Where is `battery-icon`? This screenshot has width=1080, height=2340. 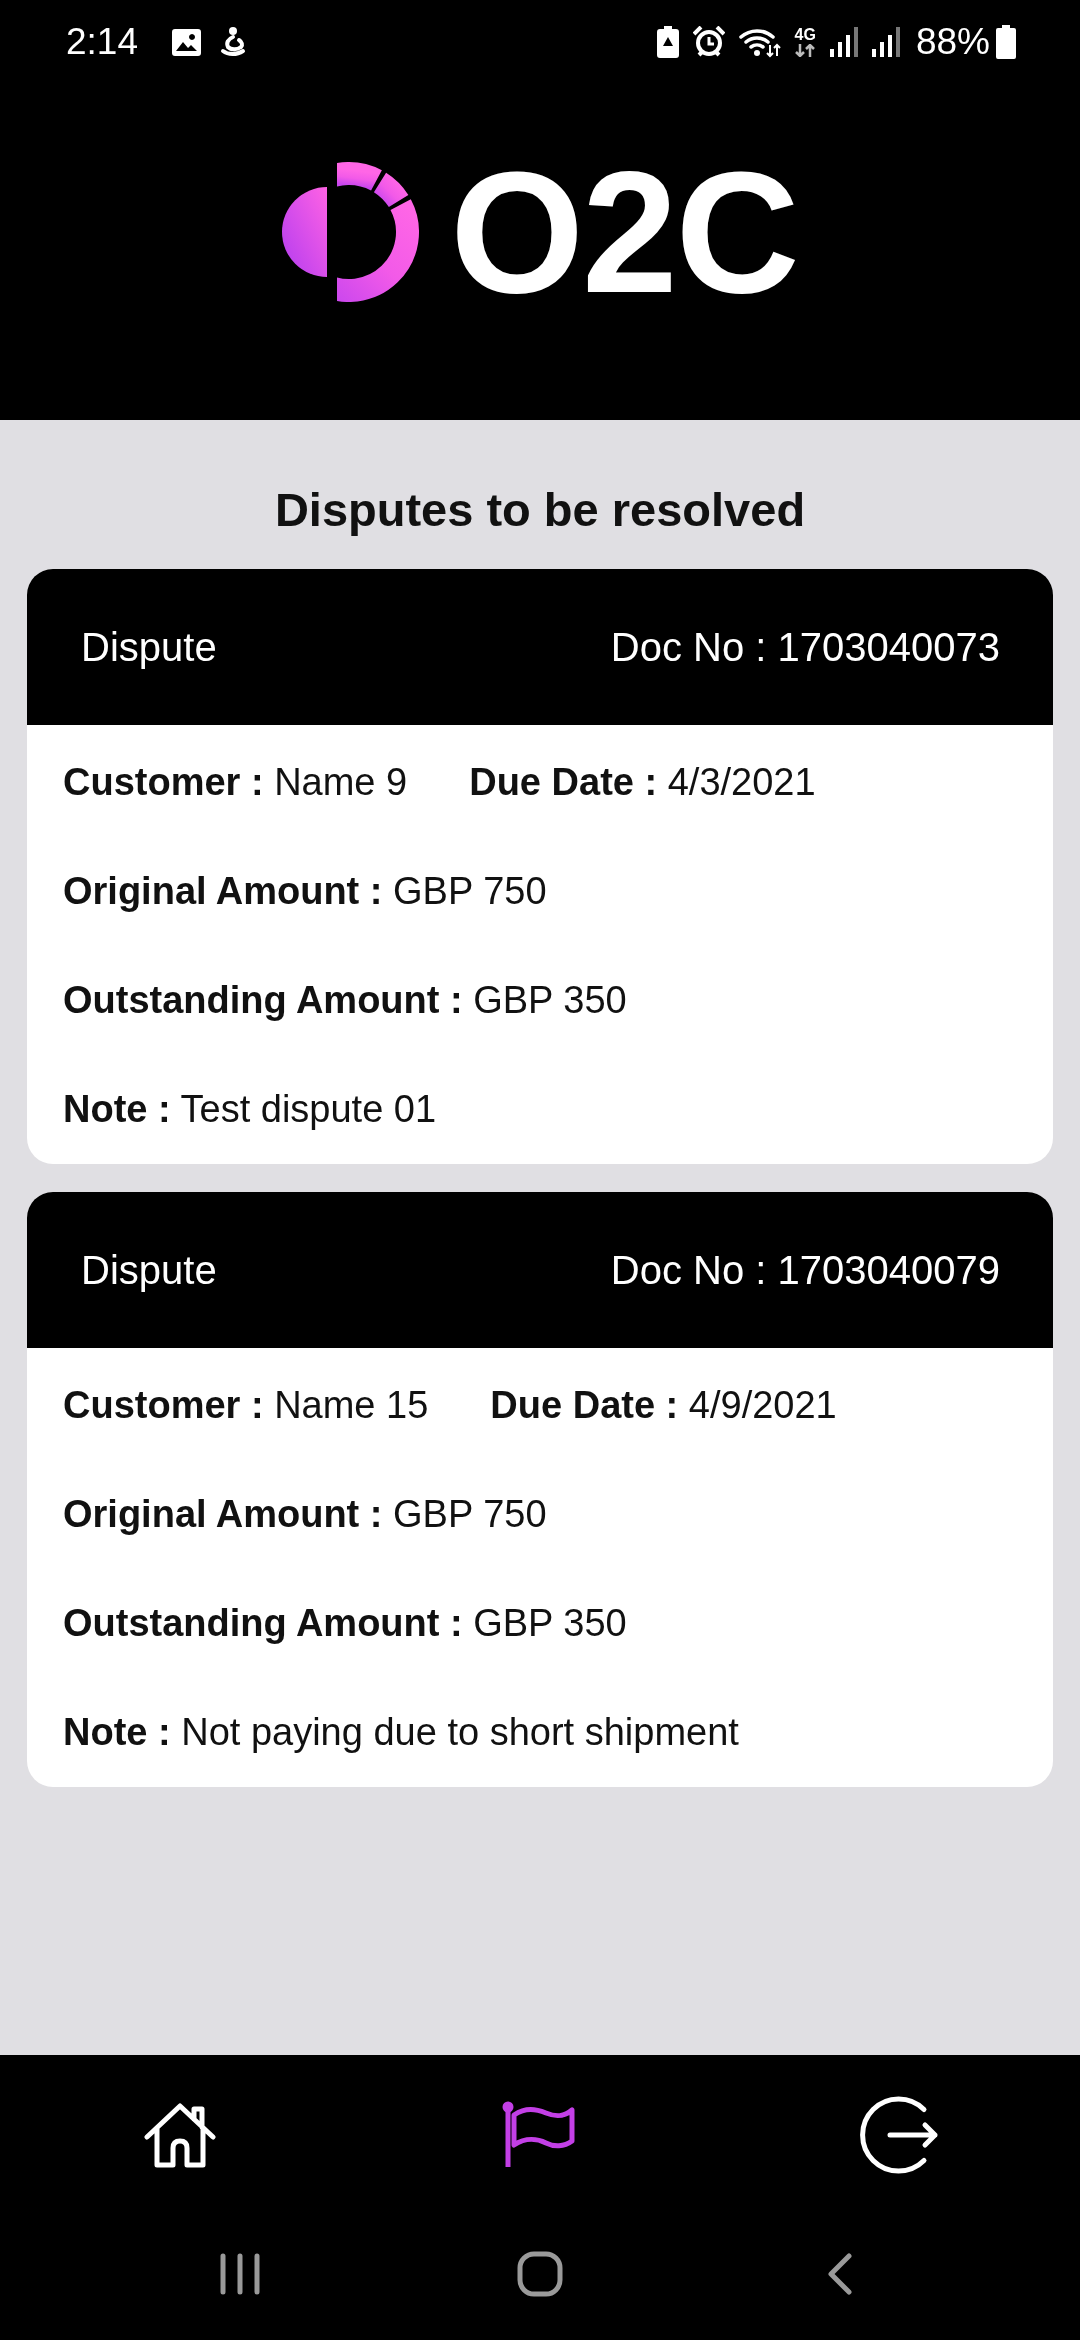 battery-icon is located at coordinates (1006, 42).